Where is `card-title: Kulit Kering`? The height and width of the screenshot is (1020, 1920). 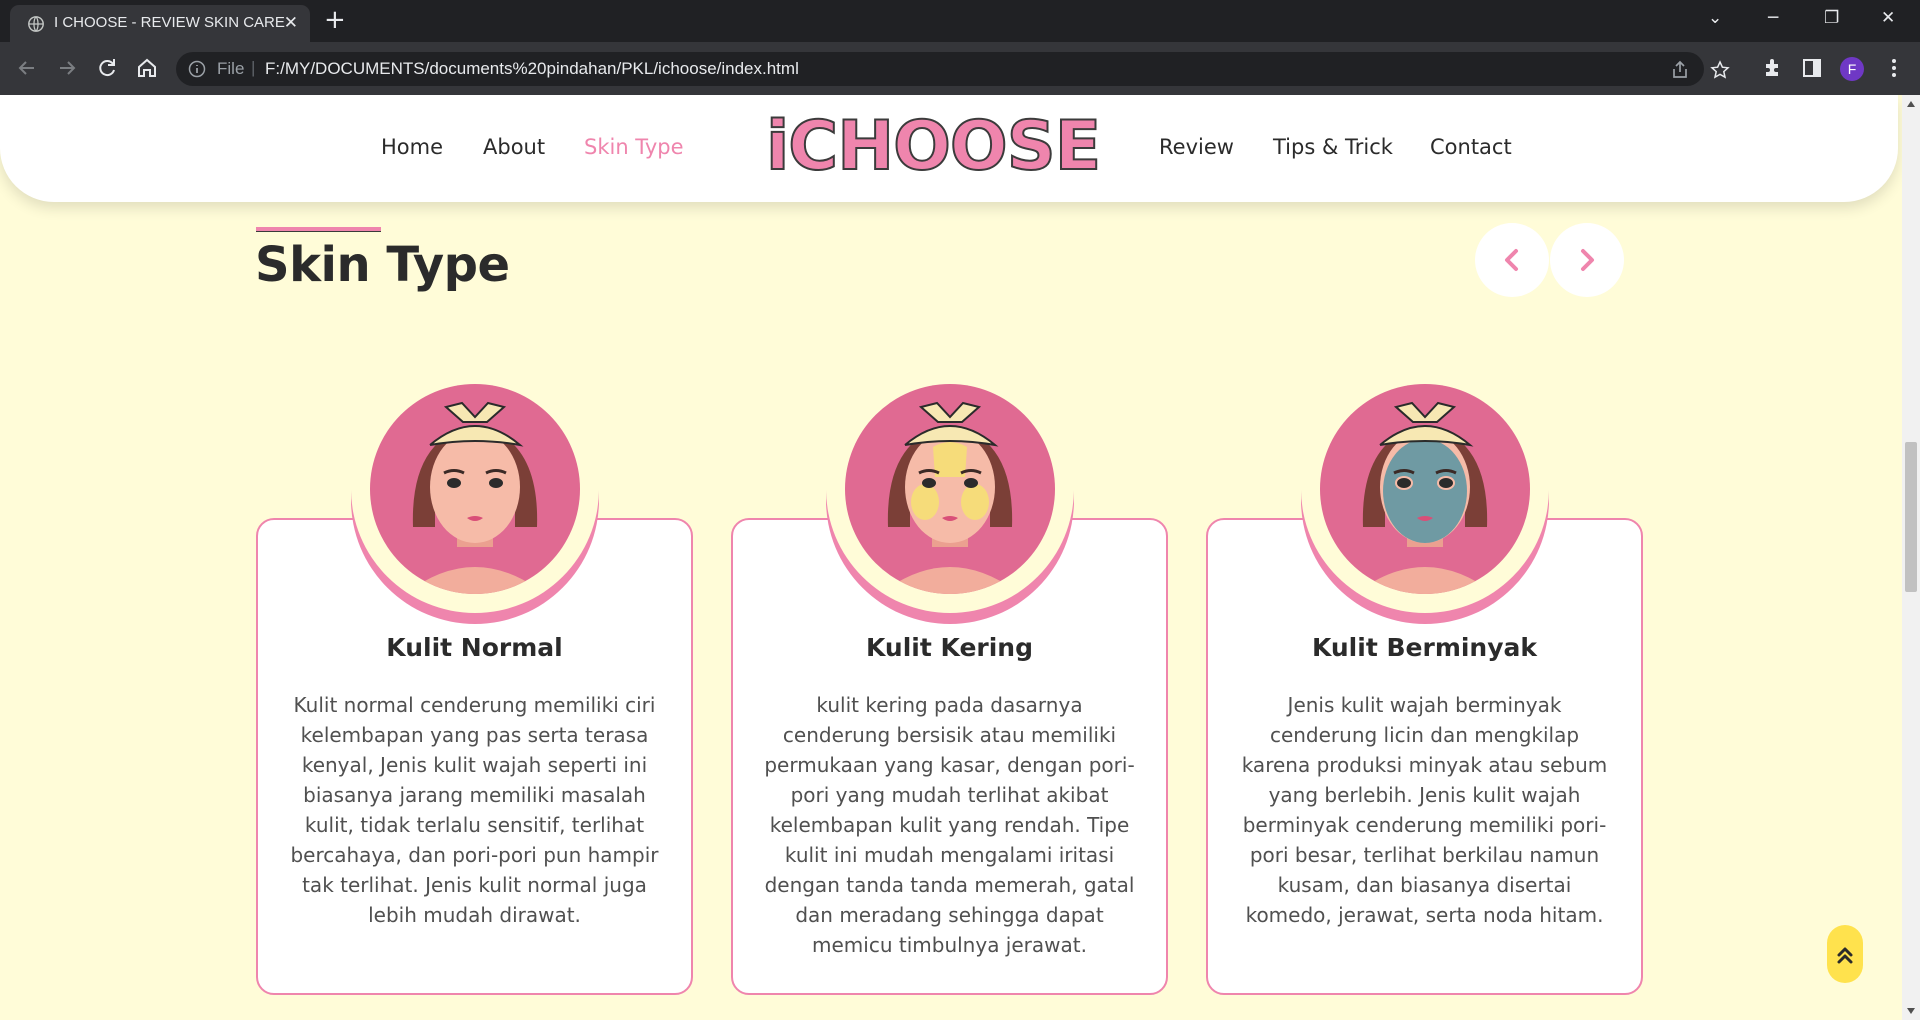
card-title: Kulit Kering is located at coordinates (949, 647).